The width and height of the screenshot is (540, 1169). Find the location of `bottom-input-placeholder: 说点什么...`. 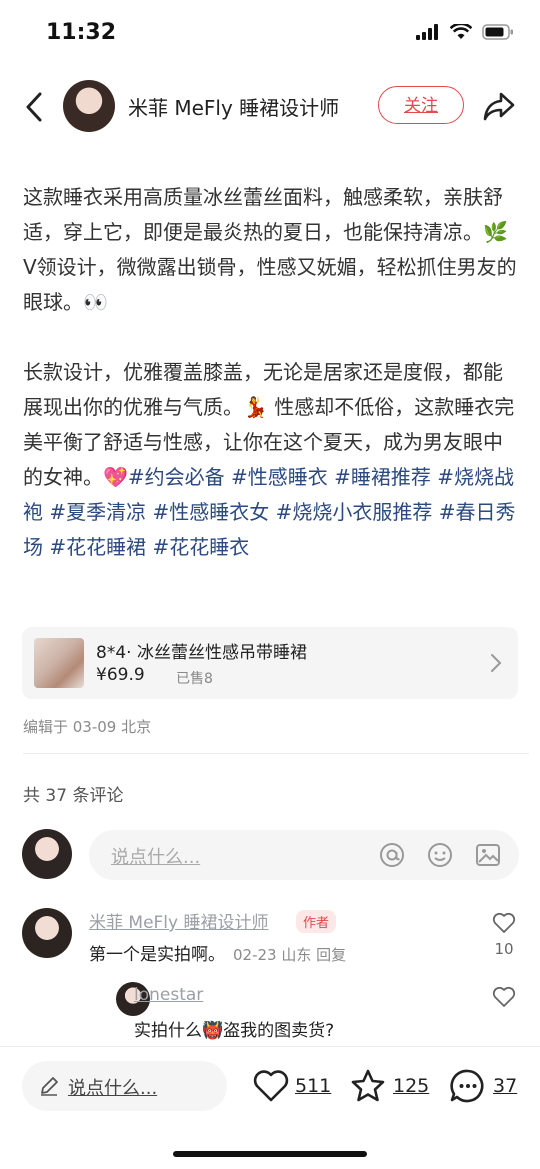

bottom-input-placeholder: 说点什么... is located at coordinates (113, 1088).